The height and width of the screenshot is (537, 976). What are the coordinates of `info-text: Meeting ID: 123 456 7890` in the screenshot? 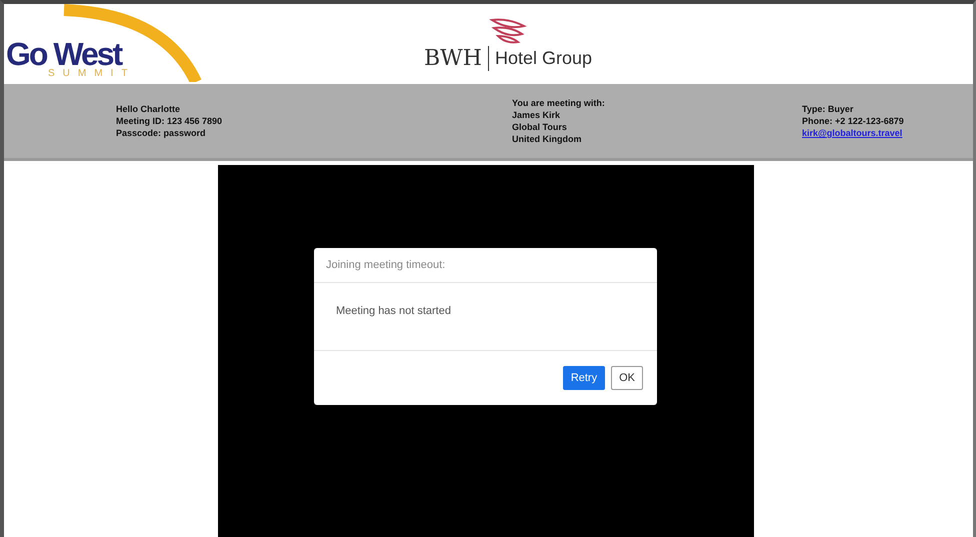 It's located at (170, 121).